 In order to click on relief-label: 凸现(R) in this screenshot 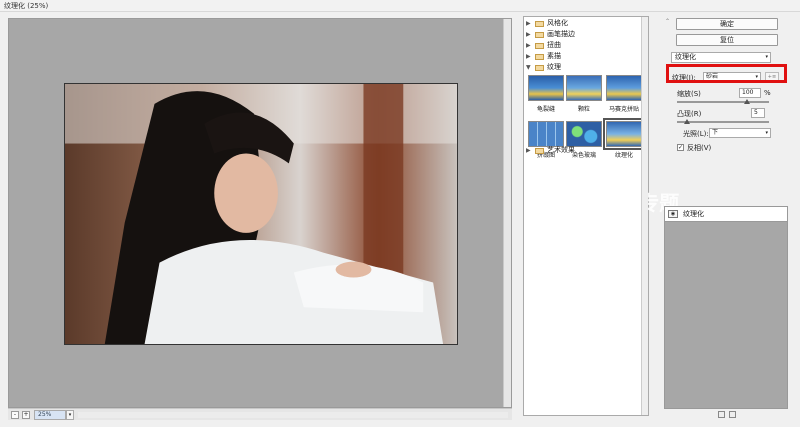, I will do `click(689, 114)`.